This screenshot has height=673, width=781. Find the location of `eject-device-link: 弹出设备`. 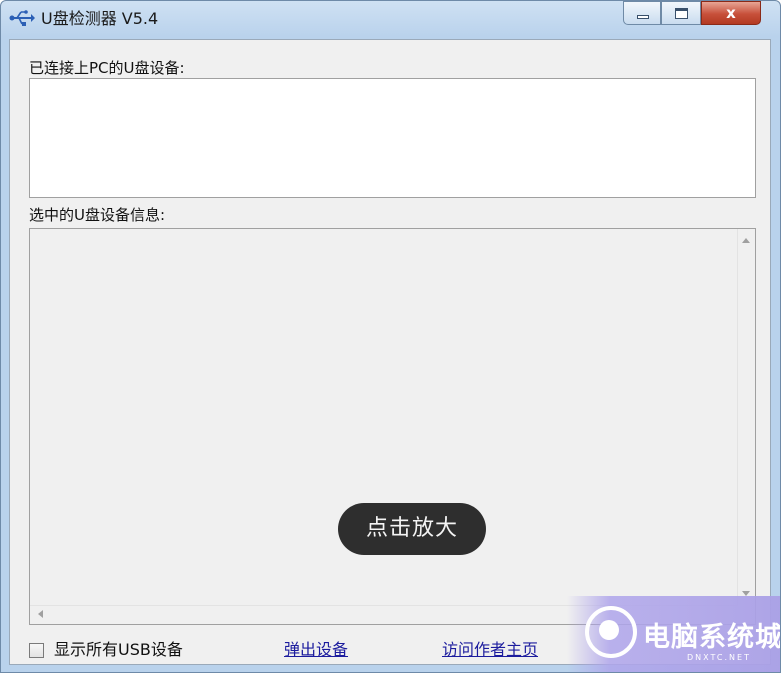

eject-device-link: 弹出设备 is located at coordinates (316, 650).